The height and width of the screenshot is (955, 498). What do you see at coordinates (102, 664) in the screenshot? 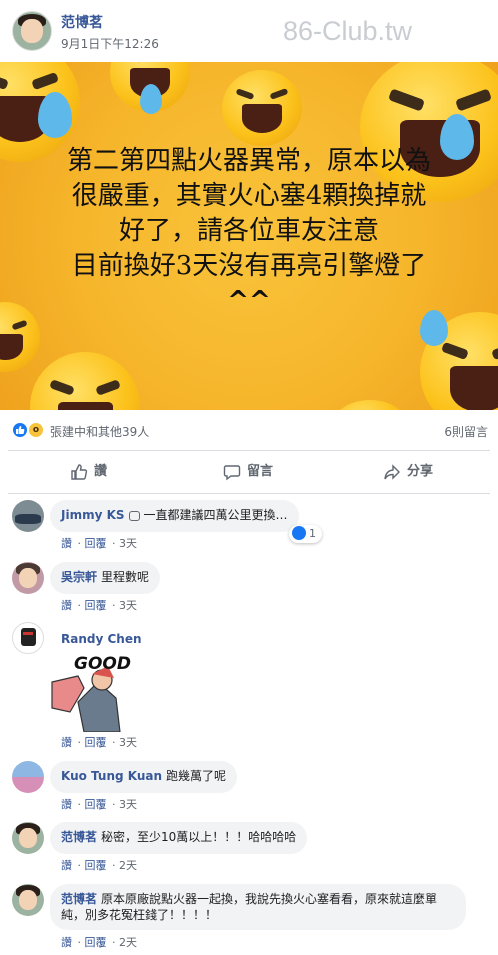
I see `sticker-text: GOOD` at bounding box center [102, 664].